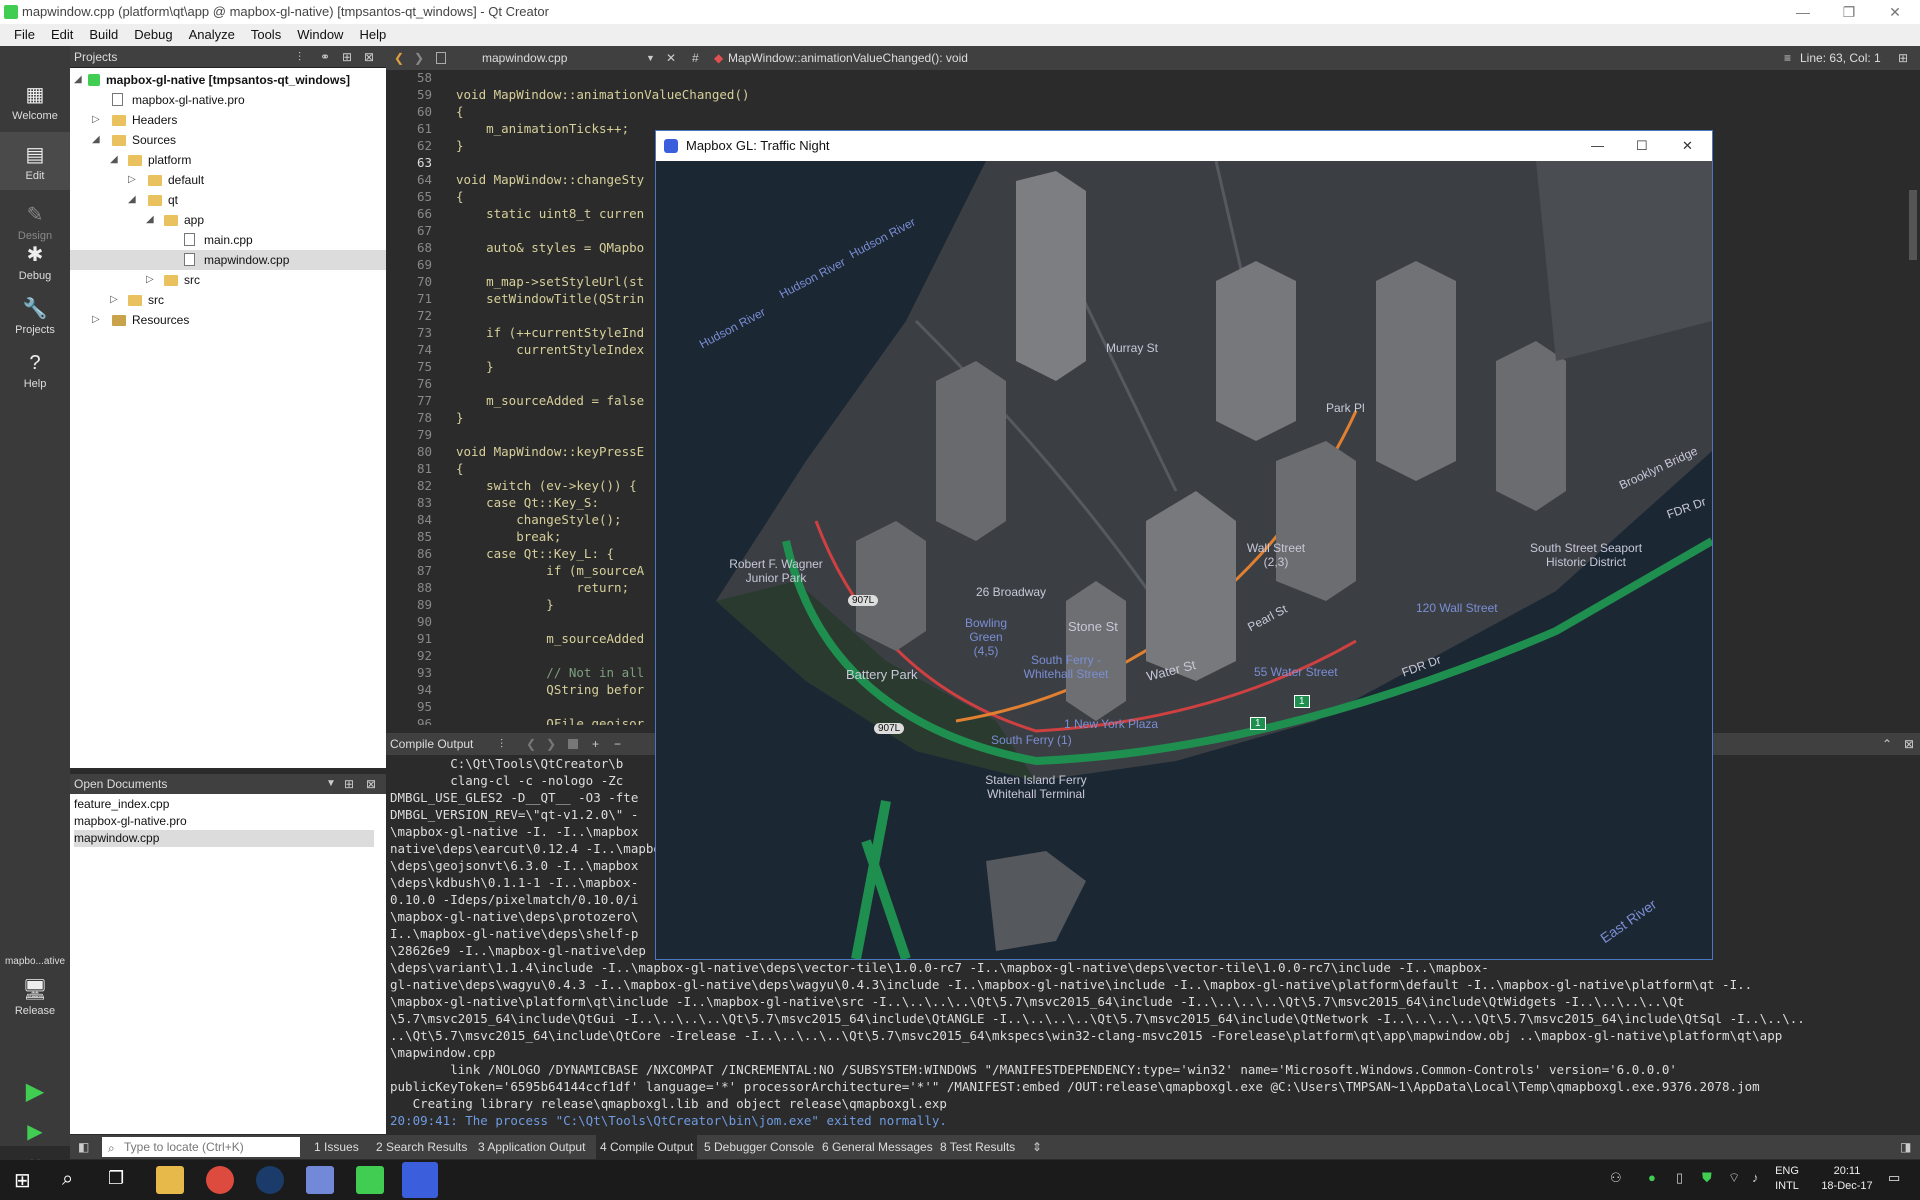 The width and height of the screenshot is (1920, 1200). Describe the element at coordinates (1652, 1177) in the screenshot. I see `tray-app-icon: ●` at that location.